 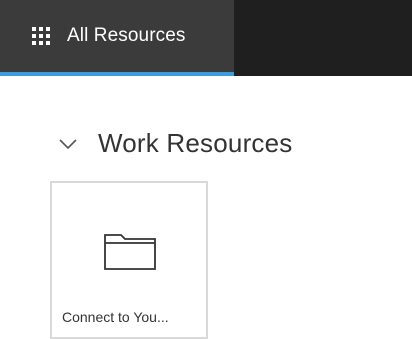 What do you see at coordinates (68, 143) in the screenshot?
I see `chevron-down-icon` at bounding box center [68, 143].